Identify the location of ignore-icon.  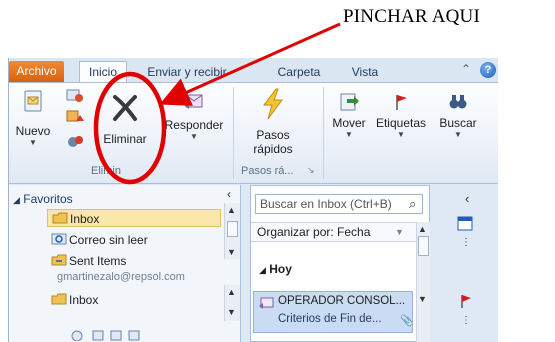
(74, 95).